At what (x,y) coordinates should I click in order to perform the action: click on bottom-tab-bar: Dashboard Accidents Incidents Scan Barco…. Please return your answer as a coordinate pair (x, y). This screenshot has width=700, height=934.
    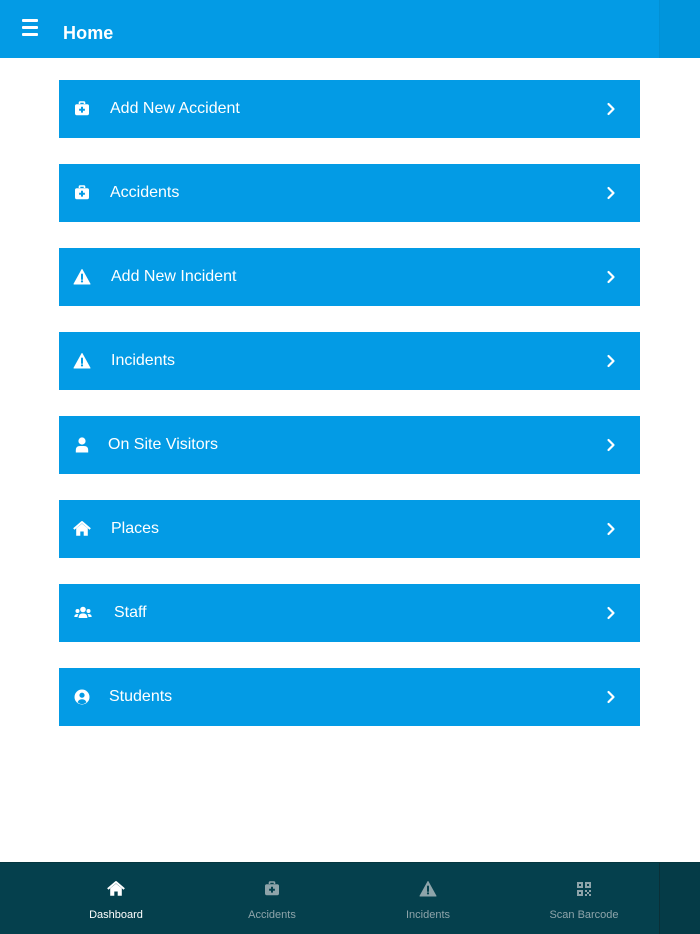
    Looking at the image, I should click on (350, 898).